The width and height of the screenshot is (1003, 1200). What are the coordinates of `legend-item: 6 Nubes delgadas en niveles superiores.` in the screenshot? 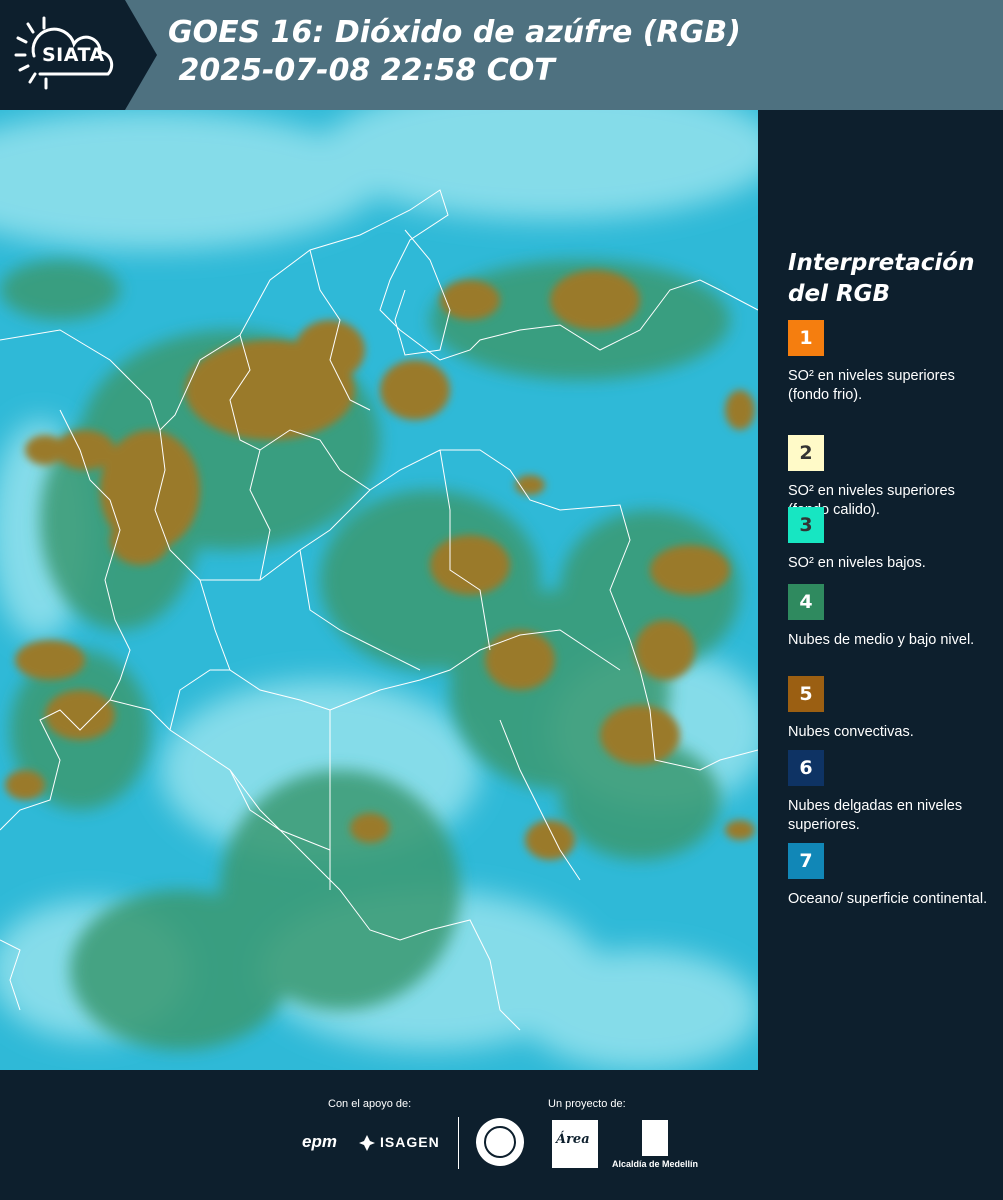 It's located at (893, 792).